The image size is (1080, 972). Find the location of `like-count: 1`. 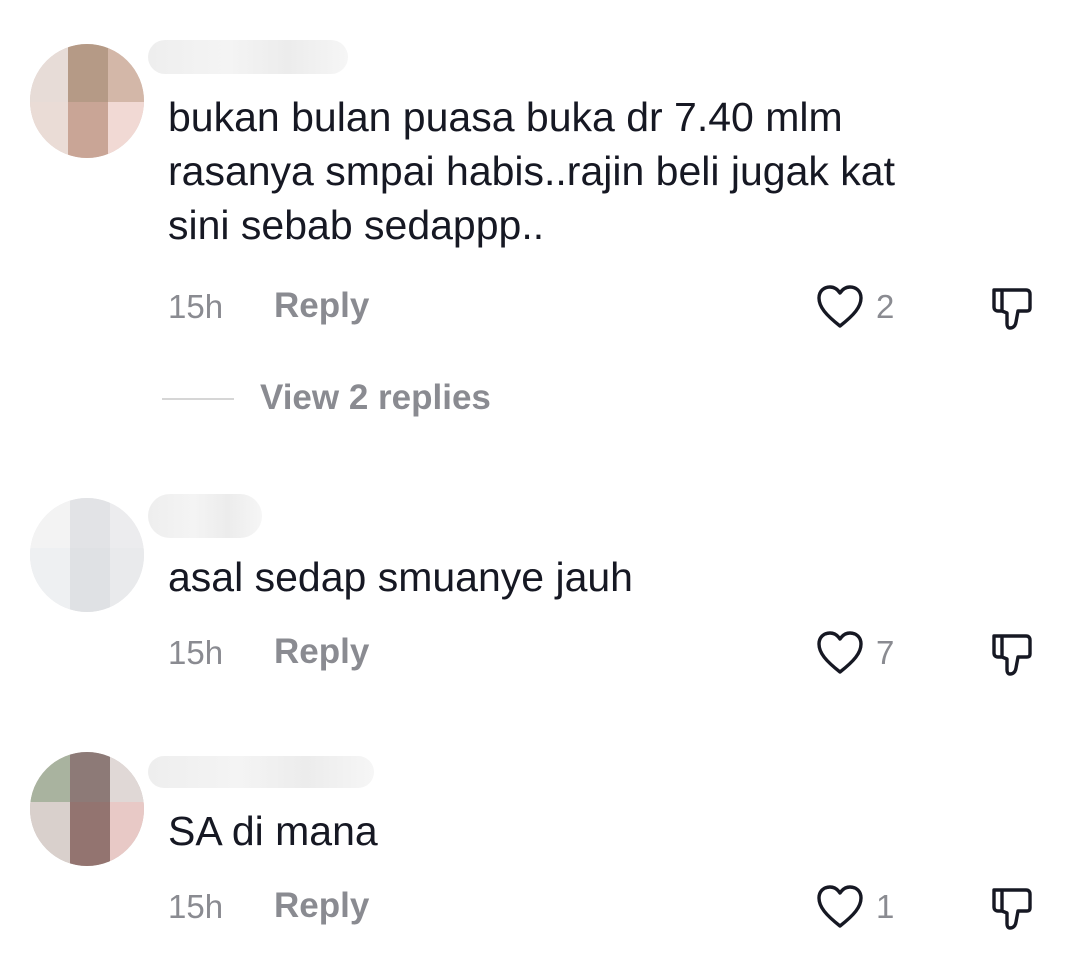

like-count: 1 is located at coordinates (885, 906).